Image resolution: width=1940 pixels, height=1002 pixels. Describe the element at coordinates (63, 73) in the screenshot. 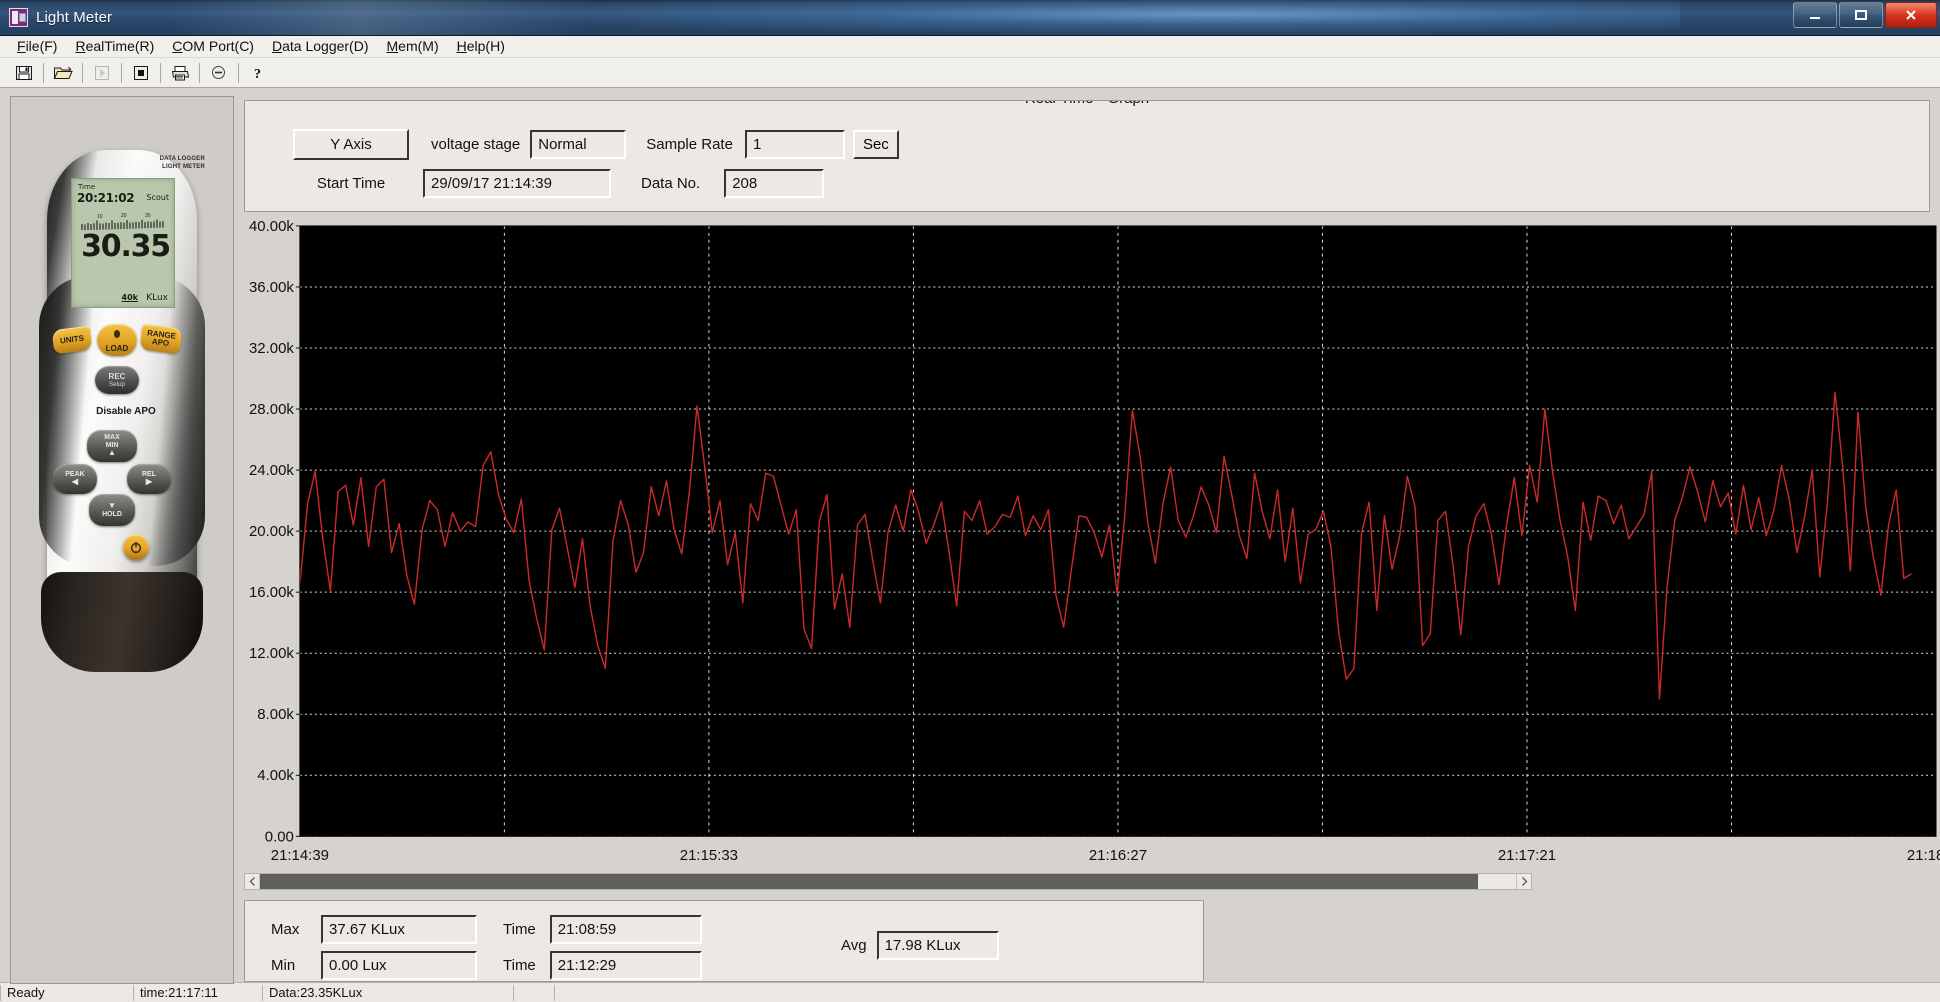

I see `open-icon` at that location.